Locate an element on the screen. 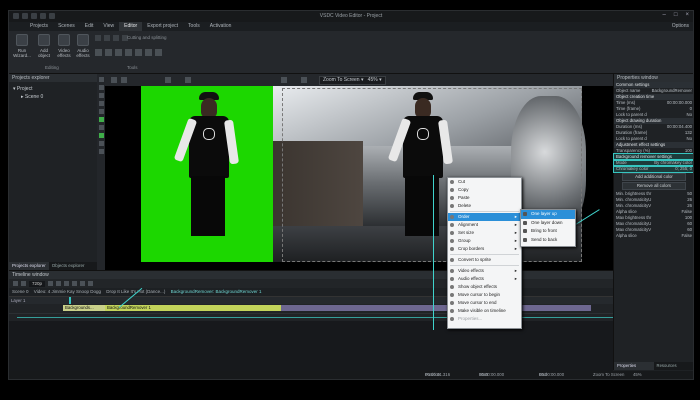  status-zoom: Zoom To Screen is located at coordinates (608, 375).